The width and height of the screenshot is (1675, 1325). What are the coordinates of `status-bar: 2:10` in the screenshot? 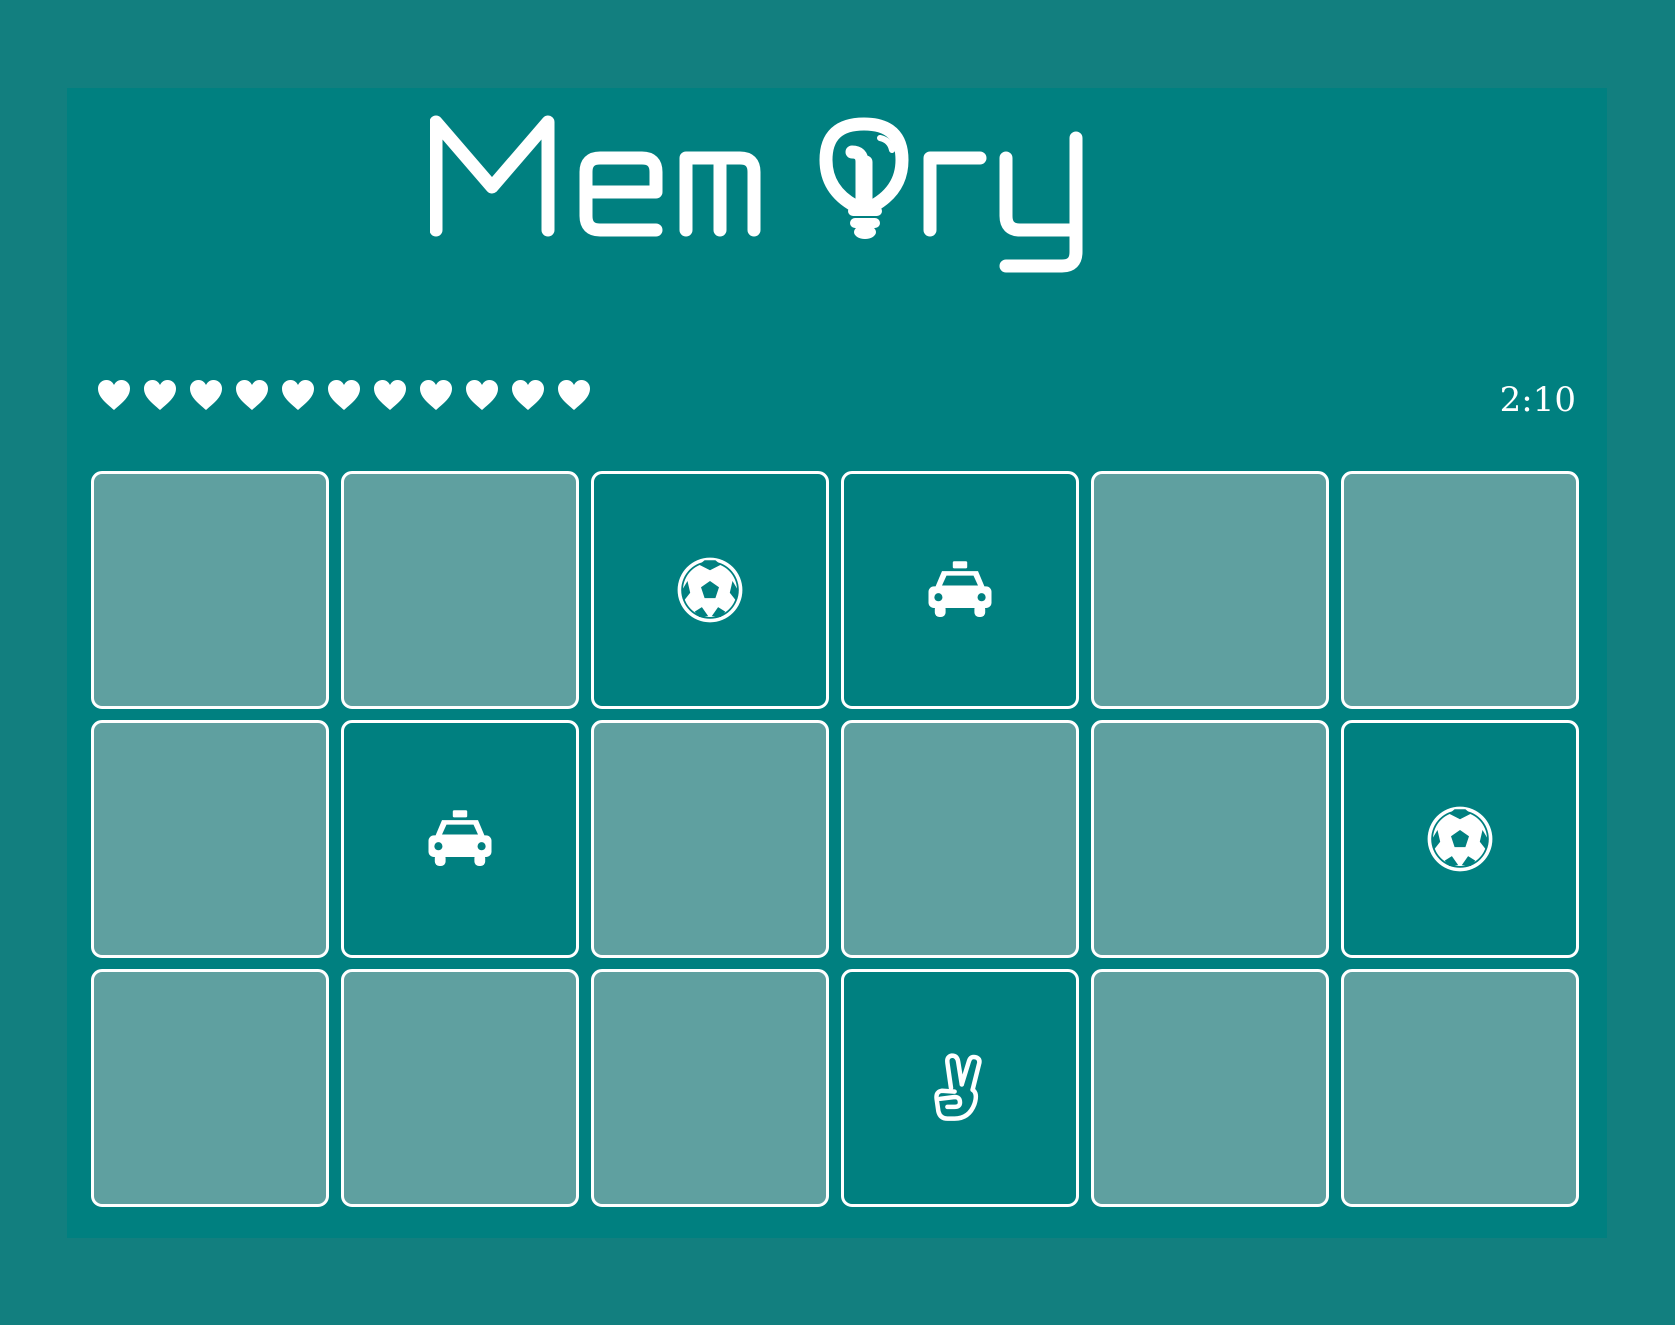 It's located at (836, 400).